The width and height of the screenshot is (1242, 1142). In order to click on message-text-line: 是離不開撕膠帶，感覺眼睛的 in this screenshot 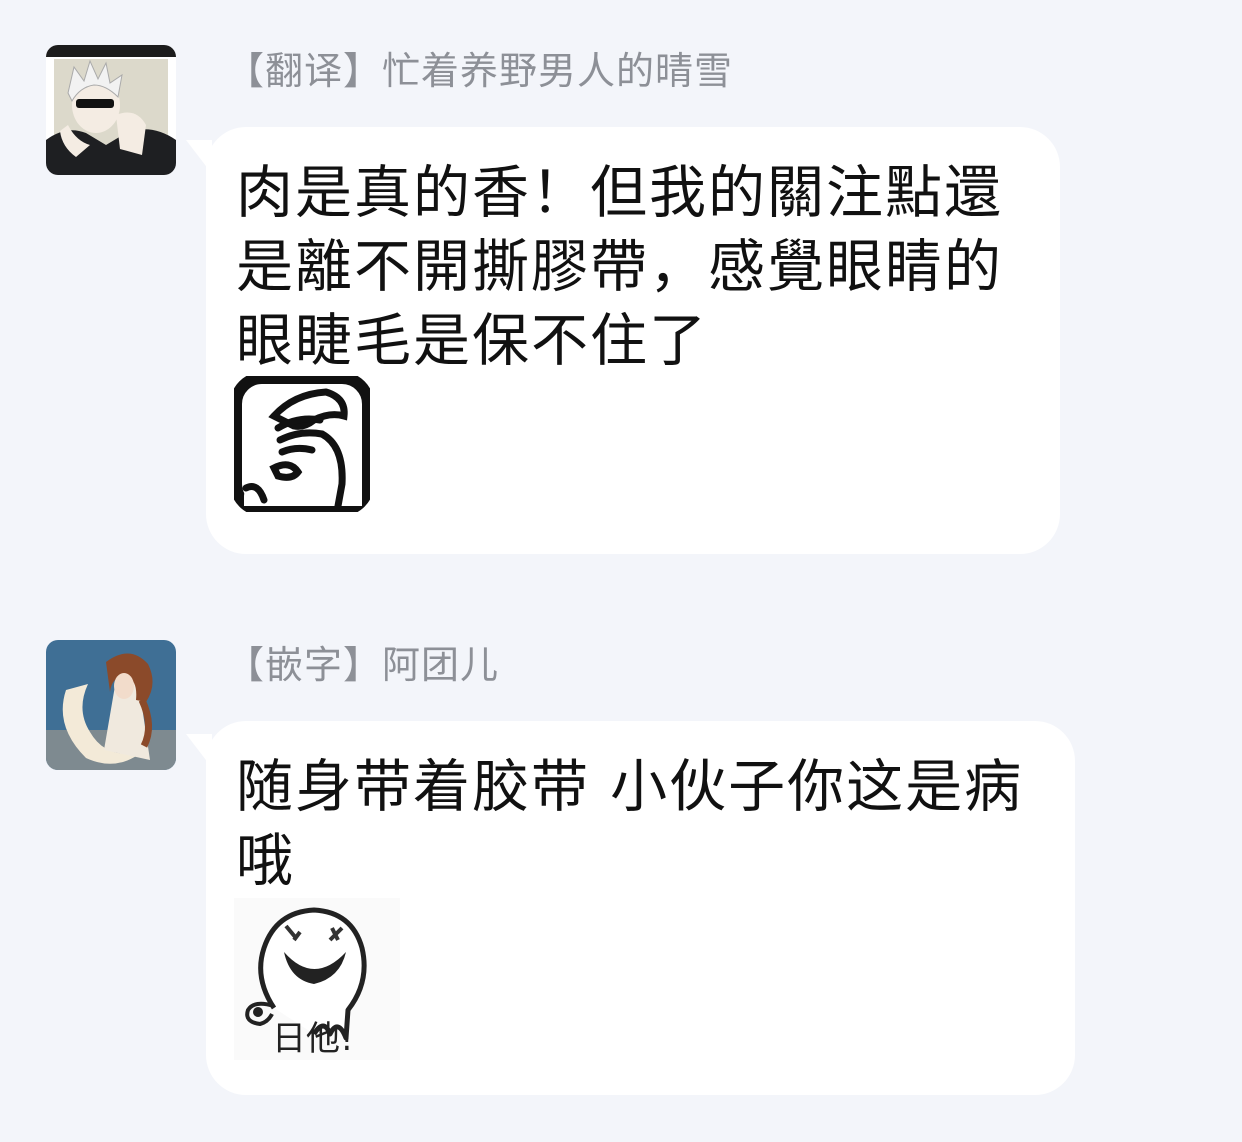, I will do `click(619, 267)`.